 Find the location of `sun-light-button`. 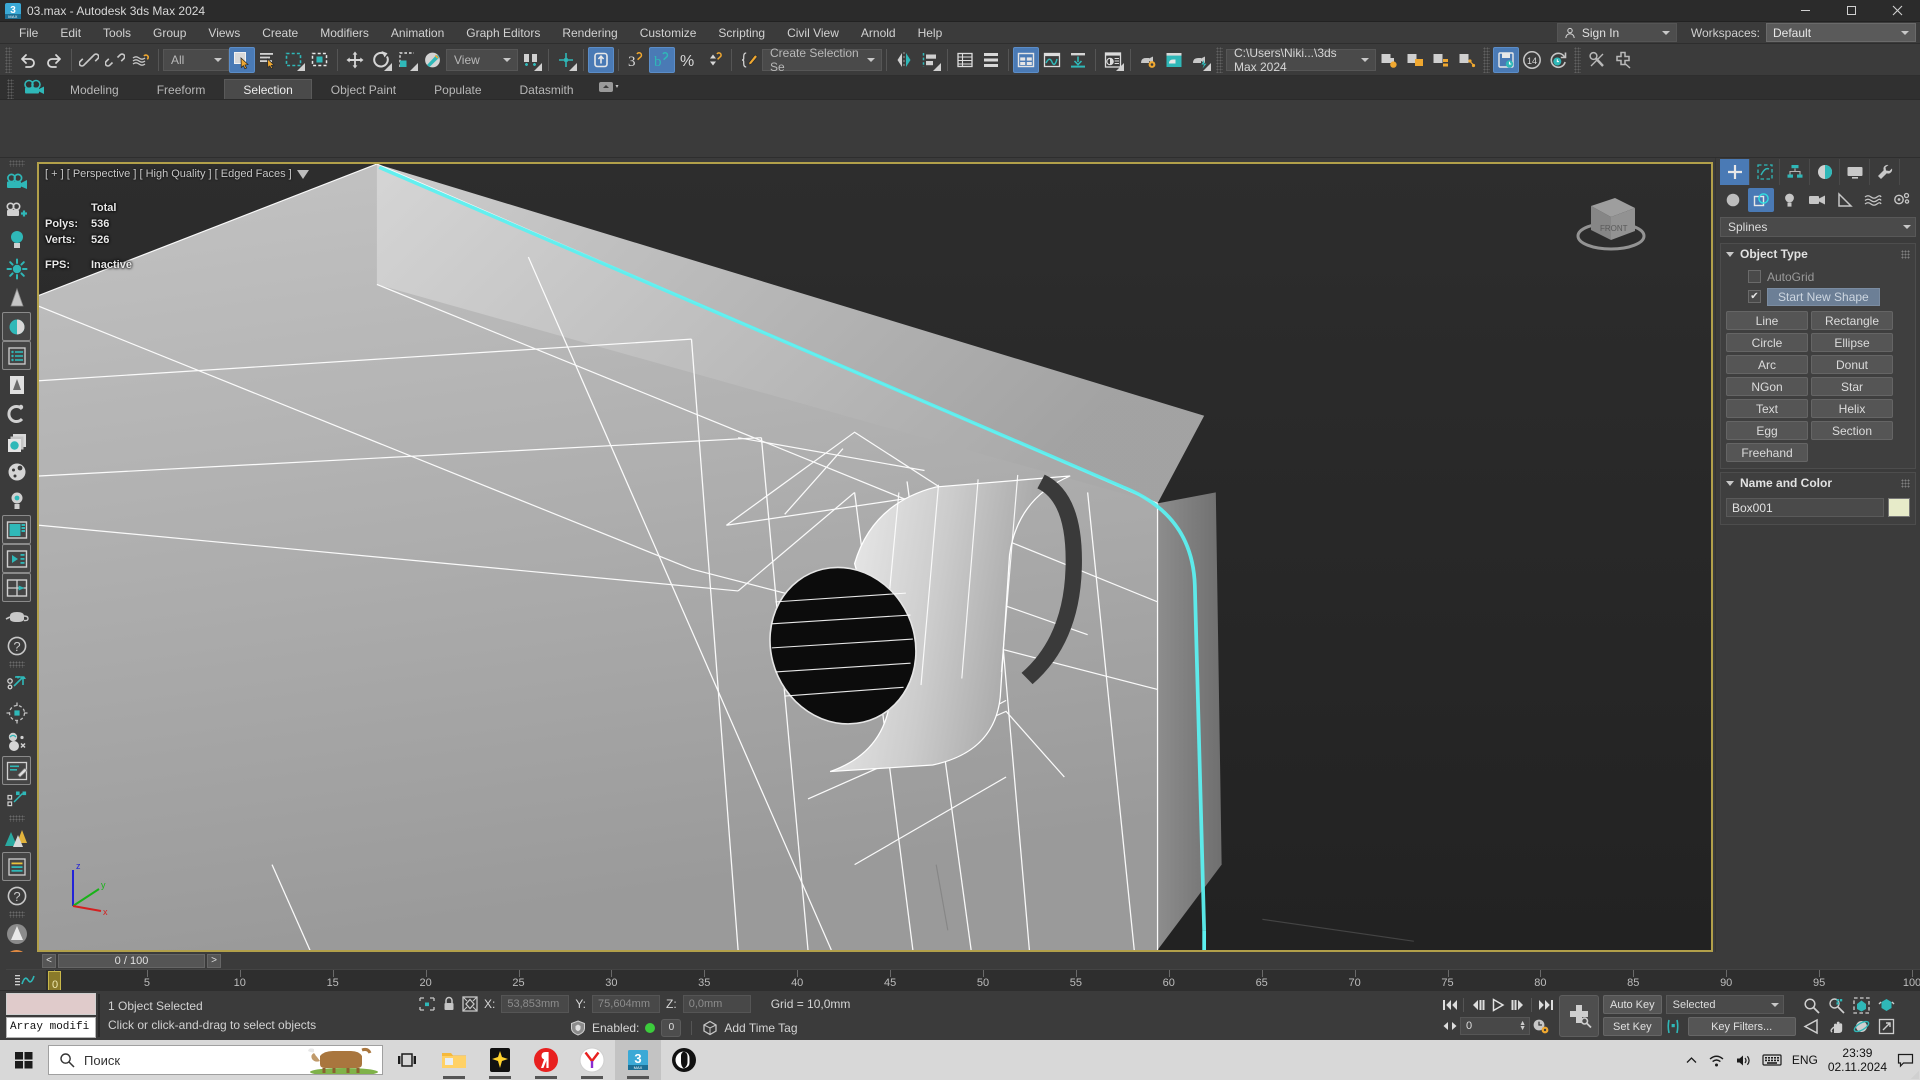

sun-light-button is located at coordinates (16, 268).